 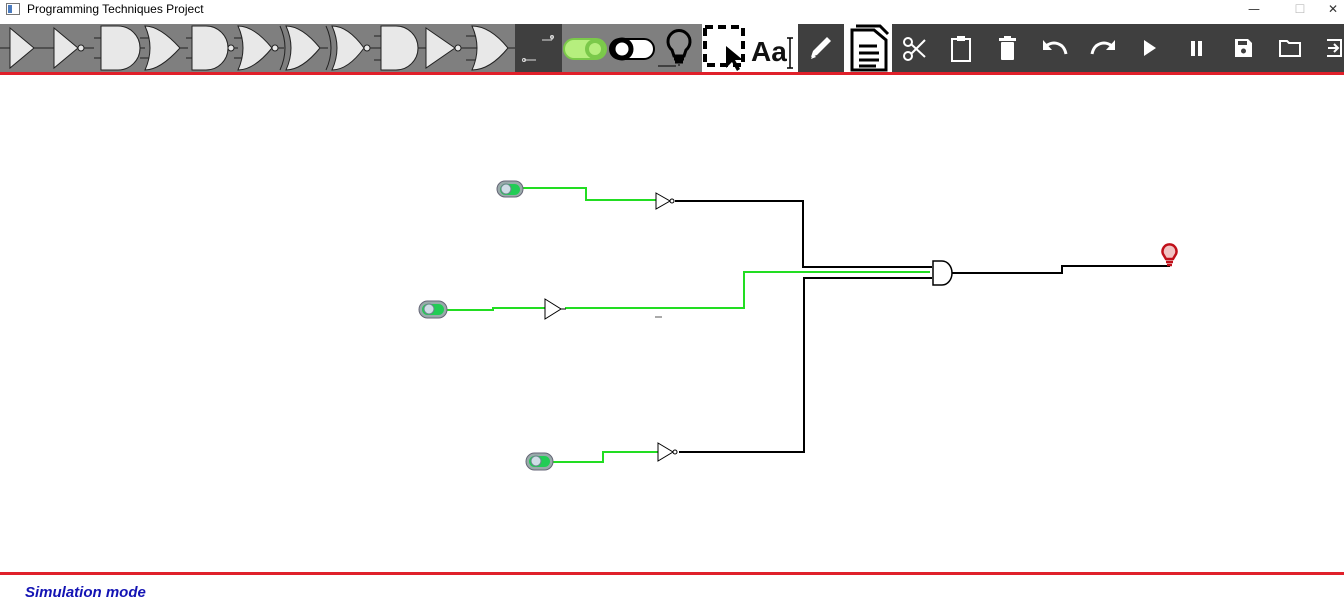 I want to click on wire-icon, so click(x=538, y=48).